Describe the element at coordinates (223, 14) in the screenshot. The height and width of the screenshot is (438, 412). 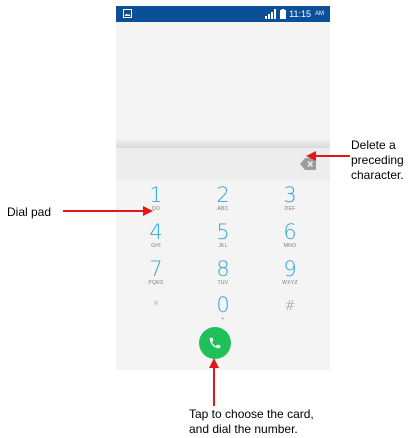
I see `status-bar: 11:15 AM` at that location.